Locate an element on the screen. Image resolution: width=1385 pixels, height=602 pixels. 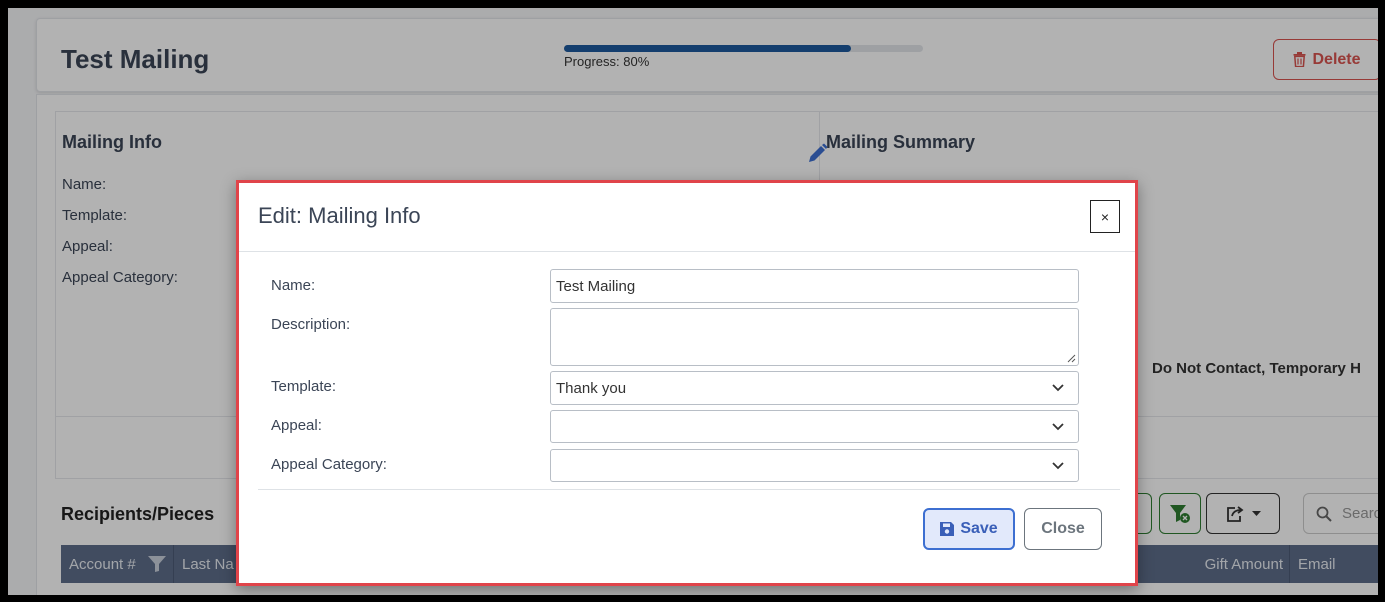
appeal-label: Appeal: is located at coordinates (296, 425).